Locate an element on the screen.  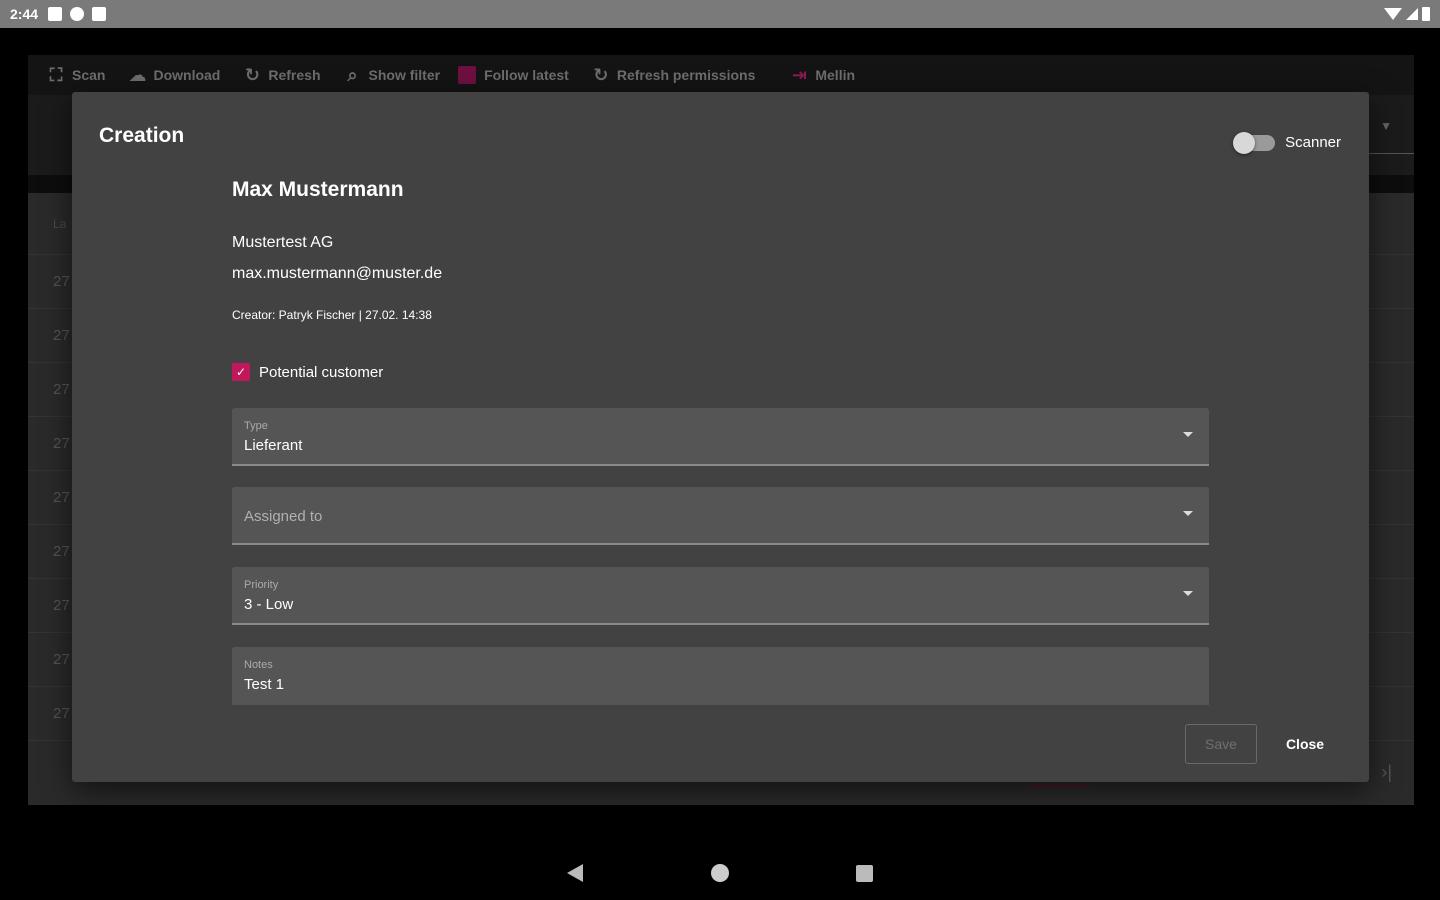
download-button: ☁ Download is located at coordinates (173, 75).